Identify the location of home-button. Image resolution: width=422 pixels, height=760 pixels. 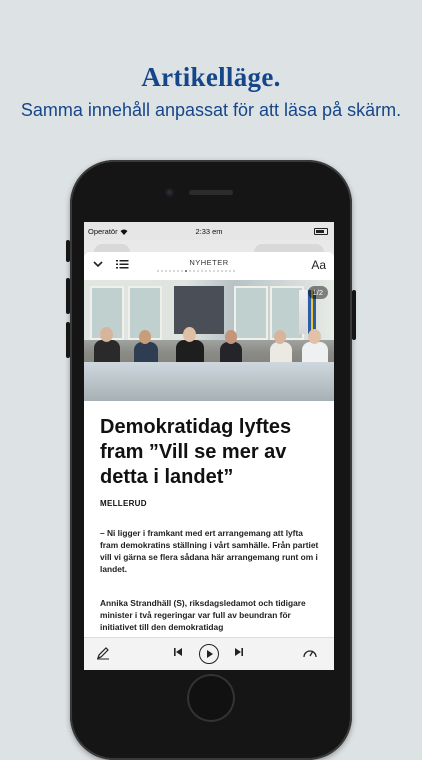
(211, 698).